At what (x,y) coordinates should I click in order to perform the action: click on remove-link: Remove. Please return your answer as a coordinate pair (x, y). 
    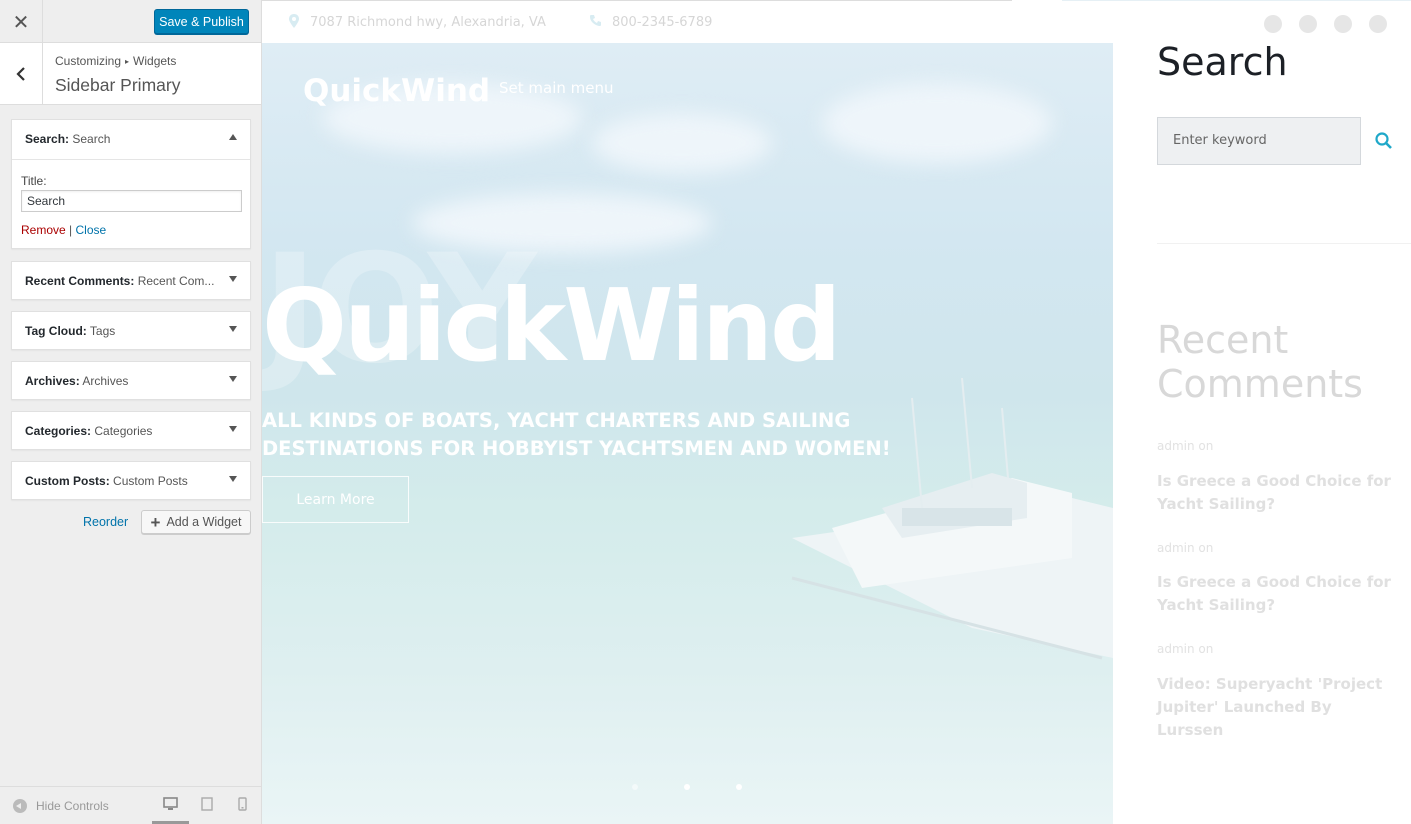
    Looking at the image, I should click on (43, 230).